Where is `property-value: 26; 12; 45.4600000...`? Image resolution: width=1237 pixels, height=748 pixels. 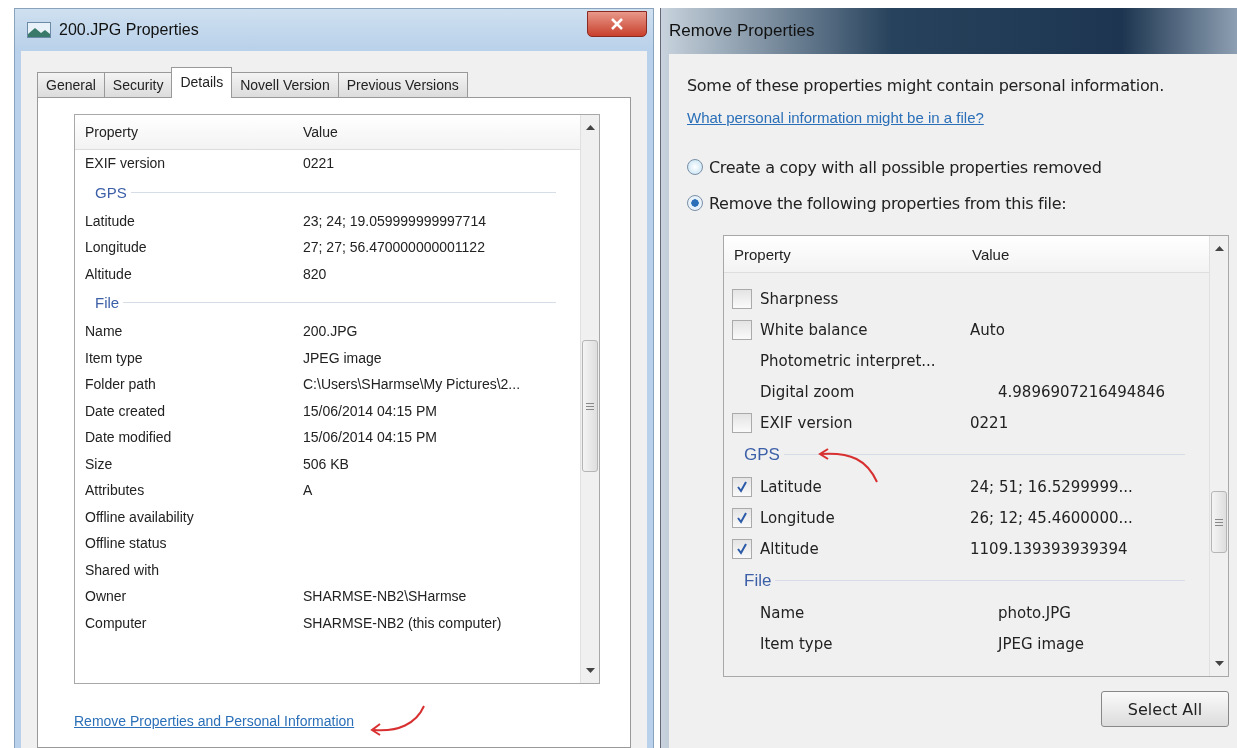
property-value: 26; 12; 45.4600000... is located at coordinates (1052, 517).